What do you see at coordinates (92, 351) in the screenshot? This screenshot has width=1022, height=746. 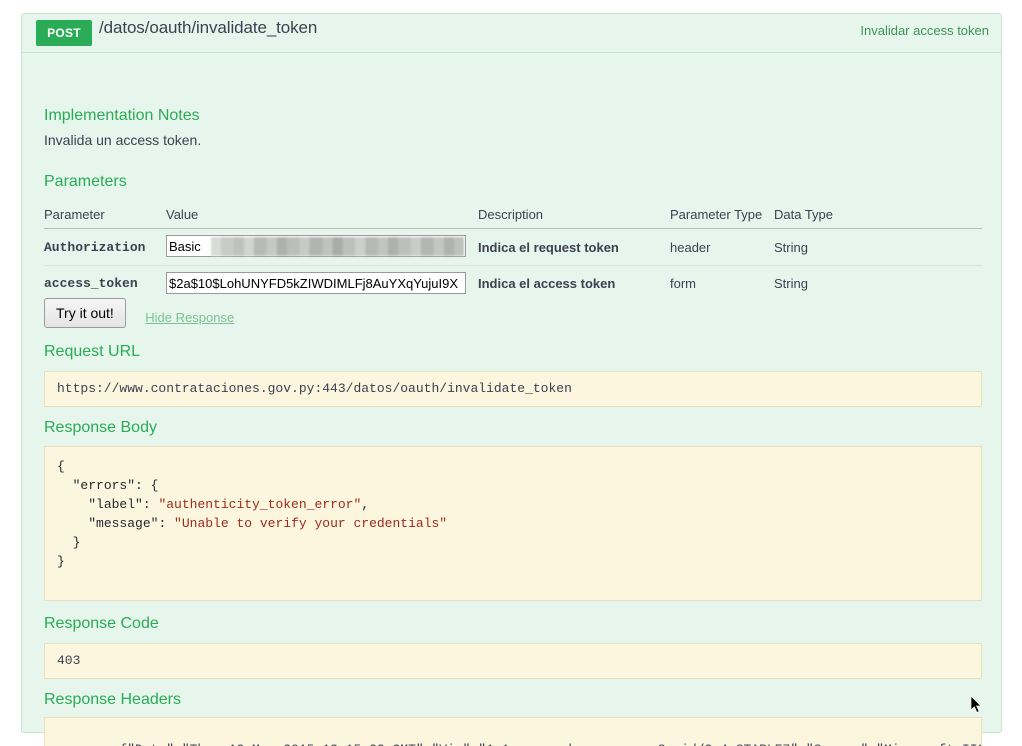 I see `request-url-title: Request URL` at bounding box center [92, 351].